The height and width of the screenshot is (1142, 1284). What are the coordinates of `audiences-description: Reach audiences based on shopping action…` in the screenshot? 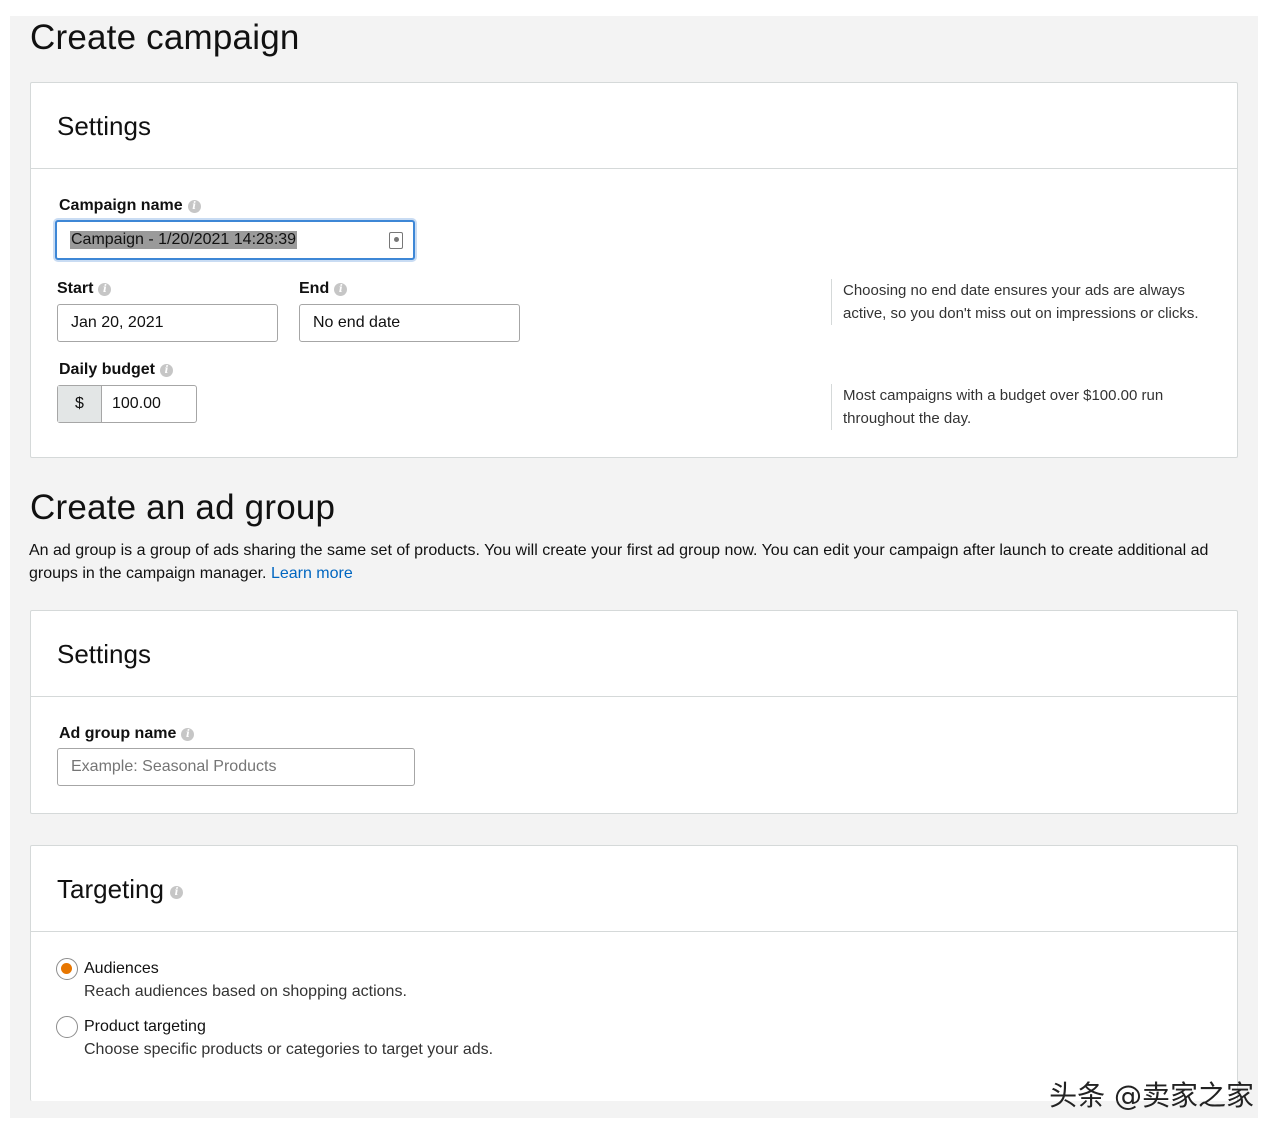 It's located at (245, 991).